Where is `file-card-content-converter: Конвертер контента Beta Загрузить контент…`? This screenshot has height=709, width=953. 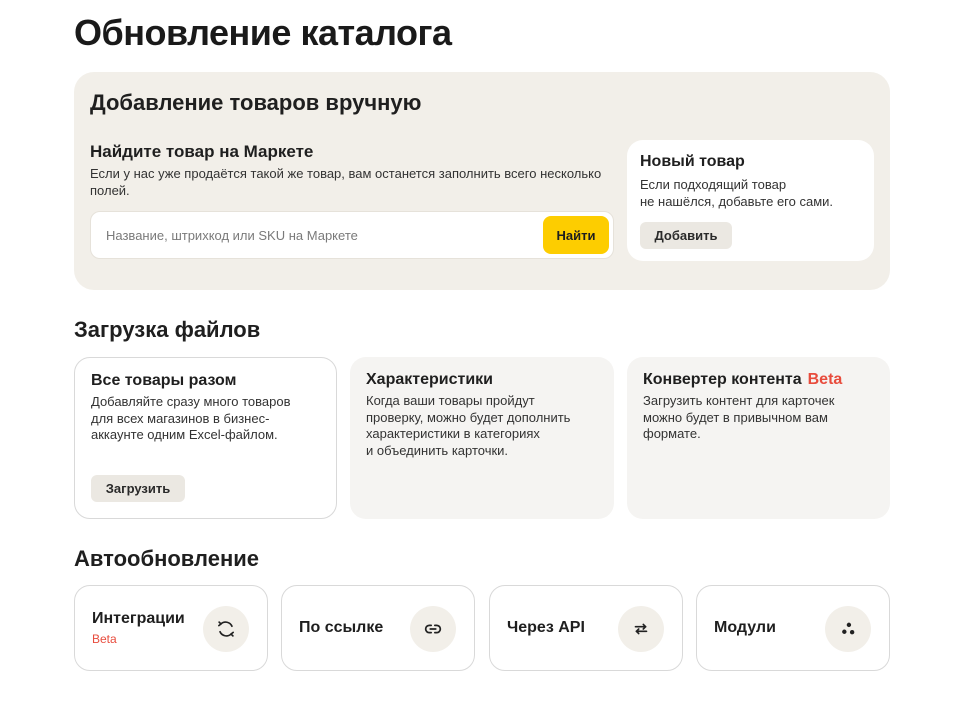
file-card-content-converter: Конвертер контента Beta Загрузить контент… is located at coordinates (758, 438).